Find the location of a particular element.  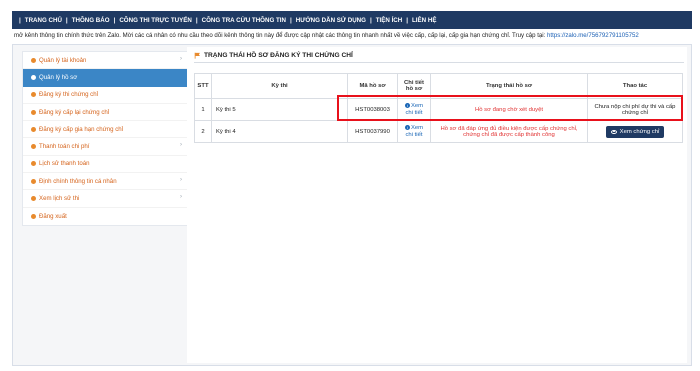

nav-item-user-guide: HƯỚNG DẪN SỬ DỤNG is located at coordinates (331, 20).